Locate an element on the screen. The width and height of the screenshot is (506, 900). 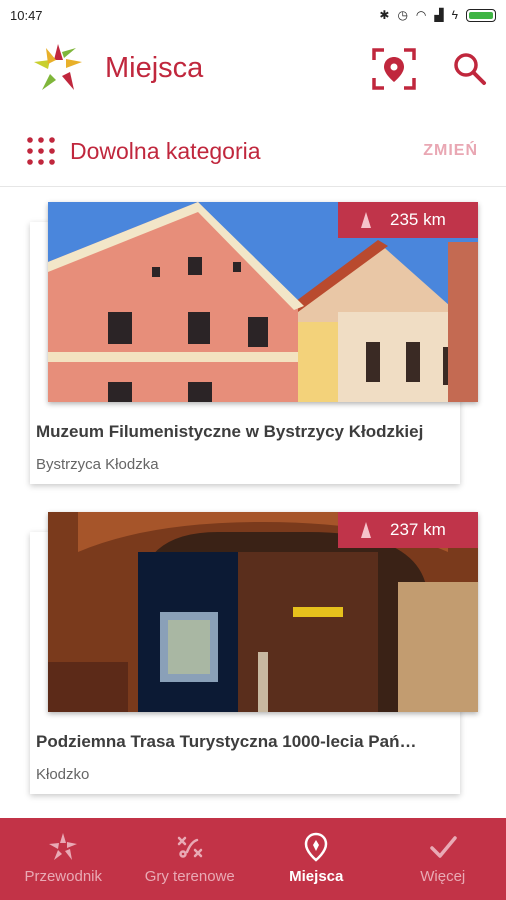
nav-item-gry-terenowe: Gry terenowe is located at coordinates (190, 859).